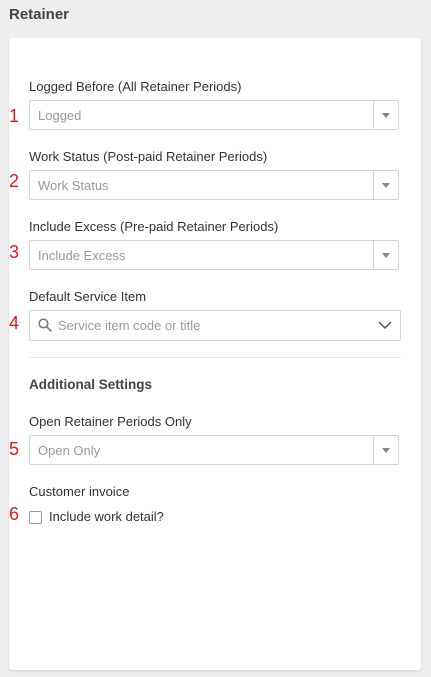 This screenshot has width=431, height=677. What do you see at coordinates (215, 325) in the screenshot?
I see `default-service-item-search: Service item code or title` at bounding box center [215, 325].